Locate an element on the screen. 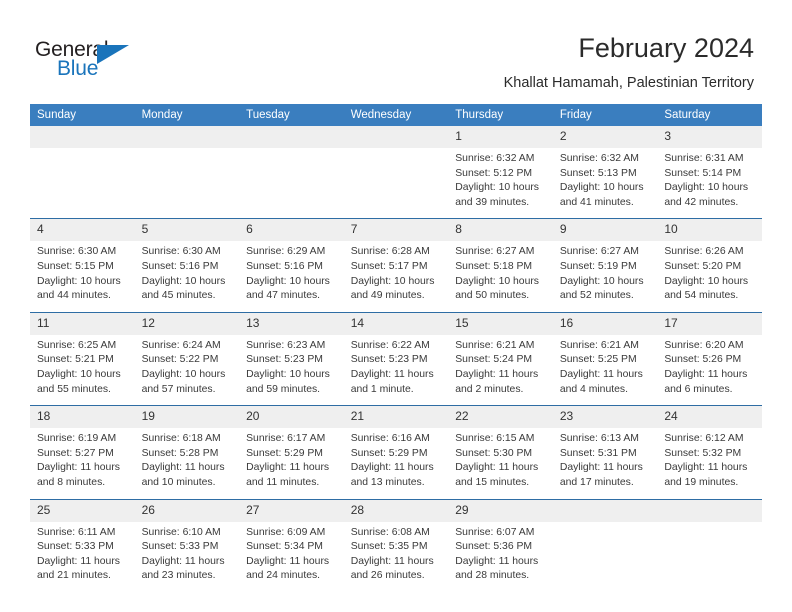 The height and width of the screenshot is (612, 792). sunrise-text: Sunrise: 6:10 AM is located at coordinates (181, 532).